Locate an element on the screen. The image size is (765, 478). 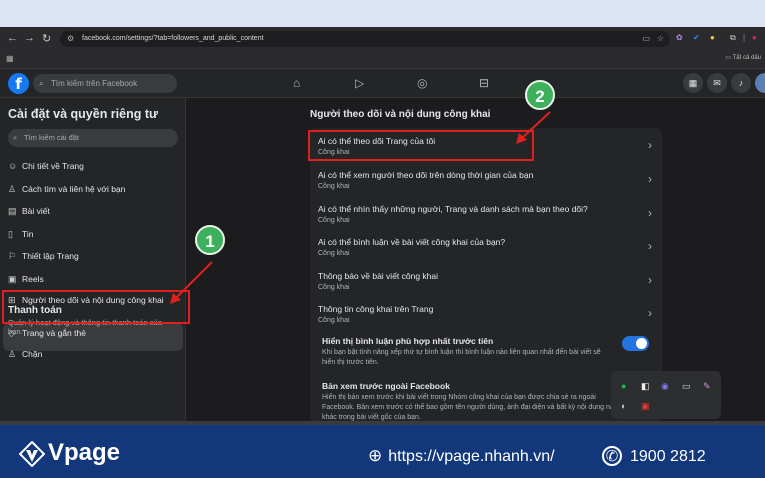
step-badge-2: 2 is located at coordinates (540, 95).